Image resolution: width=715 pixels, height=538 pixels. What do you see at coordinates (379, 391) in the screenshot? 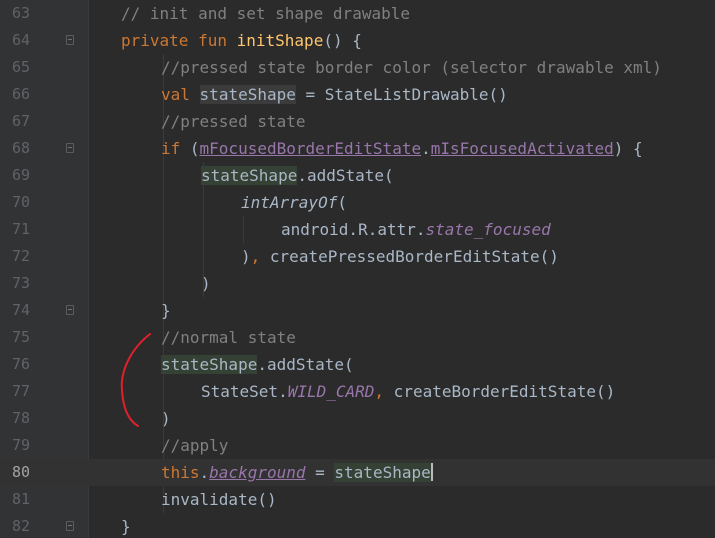
I see `comma: ,` at bounding box center [379, 391].